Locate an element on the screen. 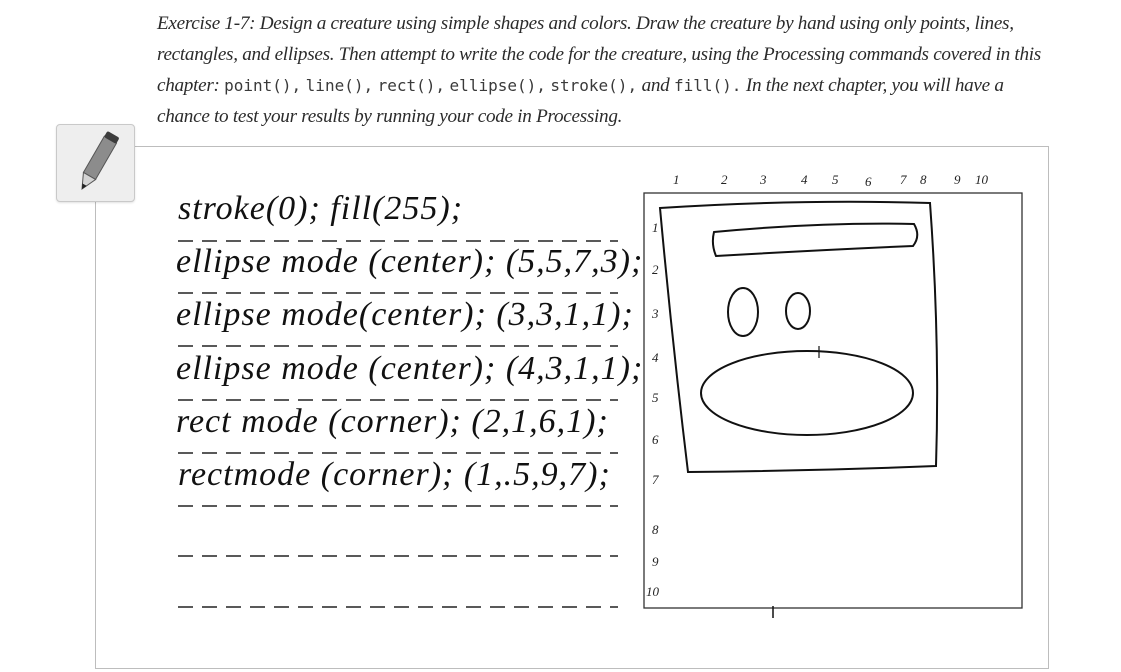 Image resolution: width=1121 pixels, height=672 pixels. y-label-6: 6 is located at coordinates (655, 439).